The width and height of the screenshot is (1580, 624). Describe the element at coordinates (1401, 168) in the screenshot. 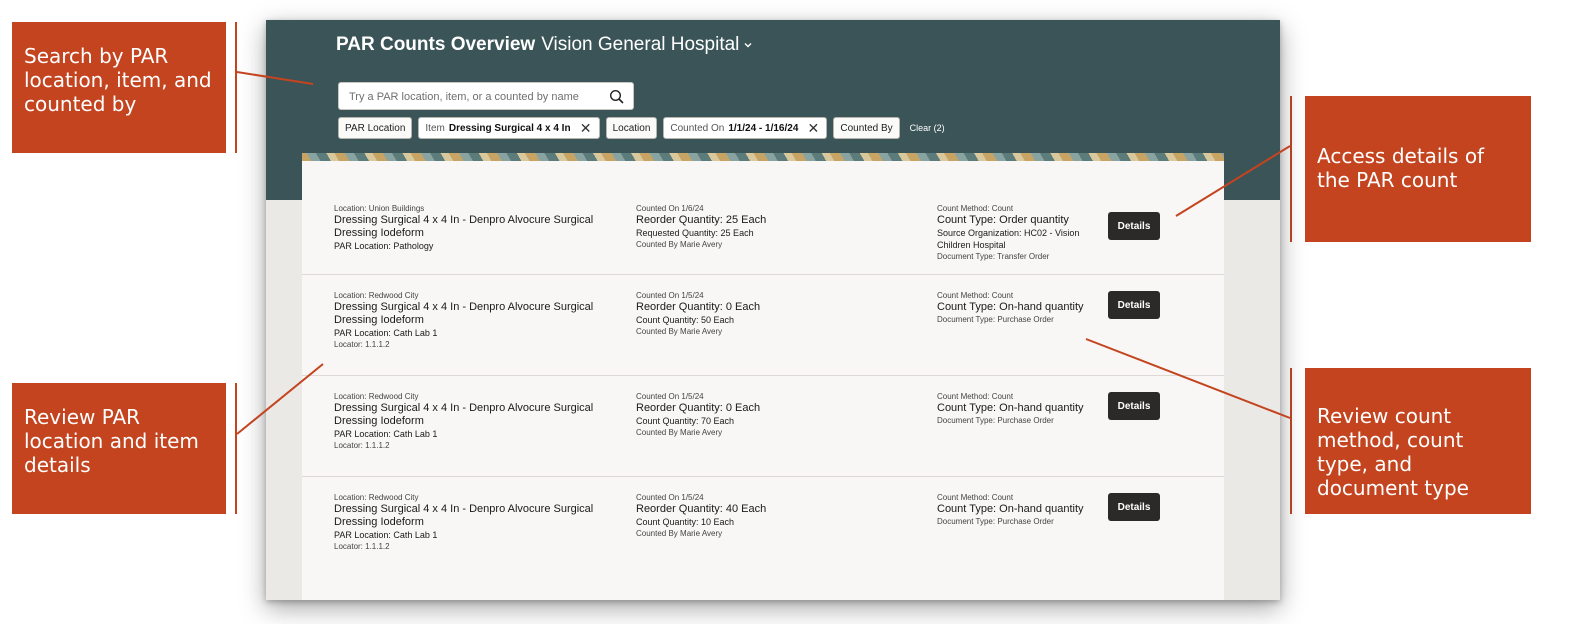

I see `callout-details-text: Access details of the PAR count` at that location.